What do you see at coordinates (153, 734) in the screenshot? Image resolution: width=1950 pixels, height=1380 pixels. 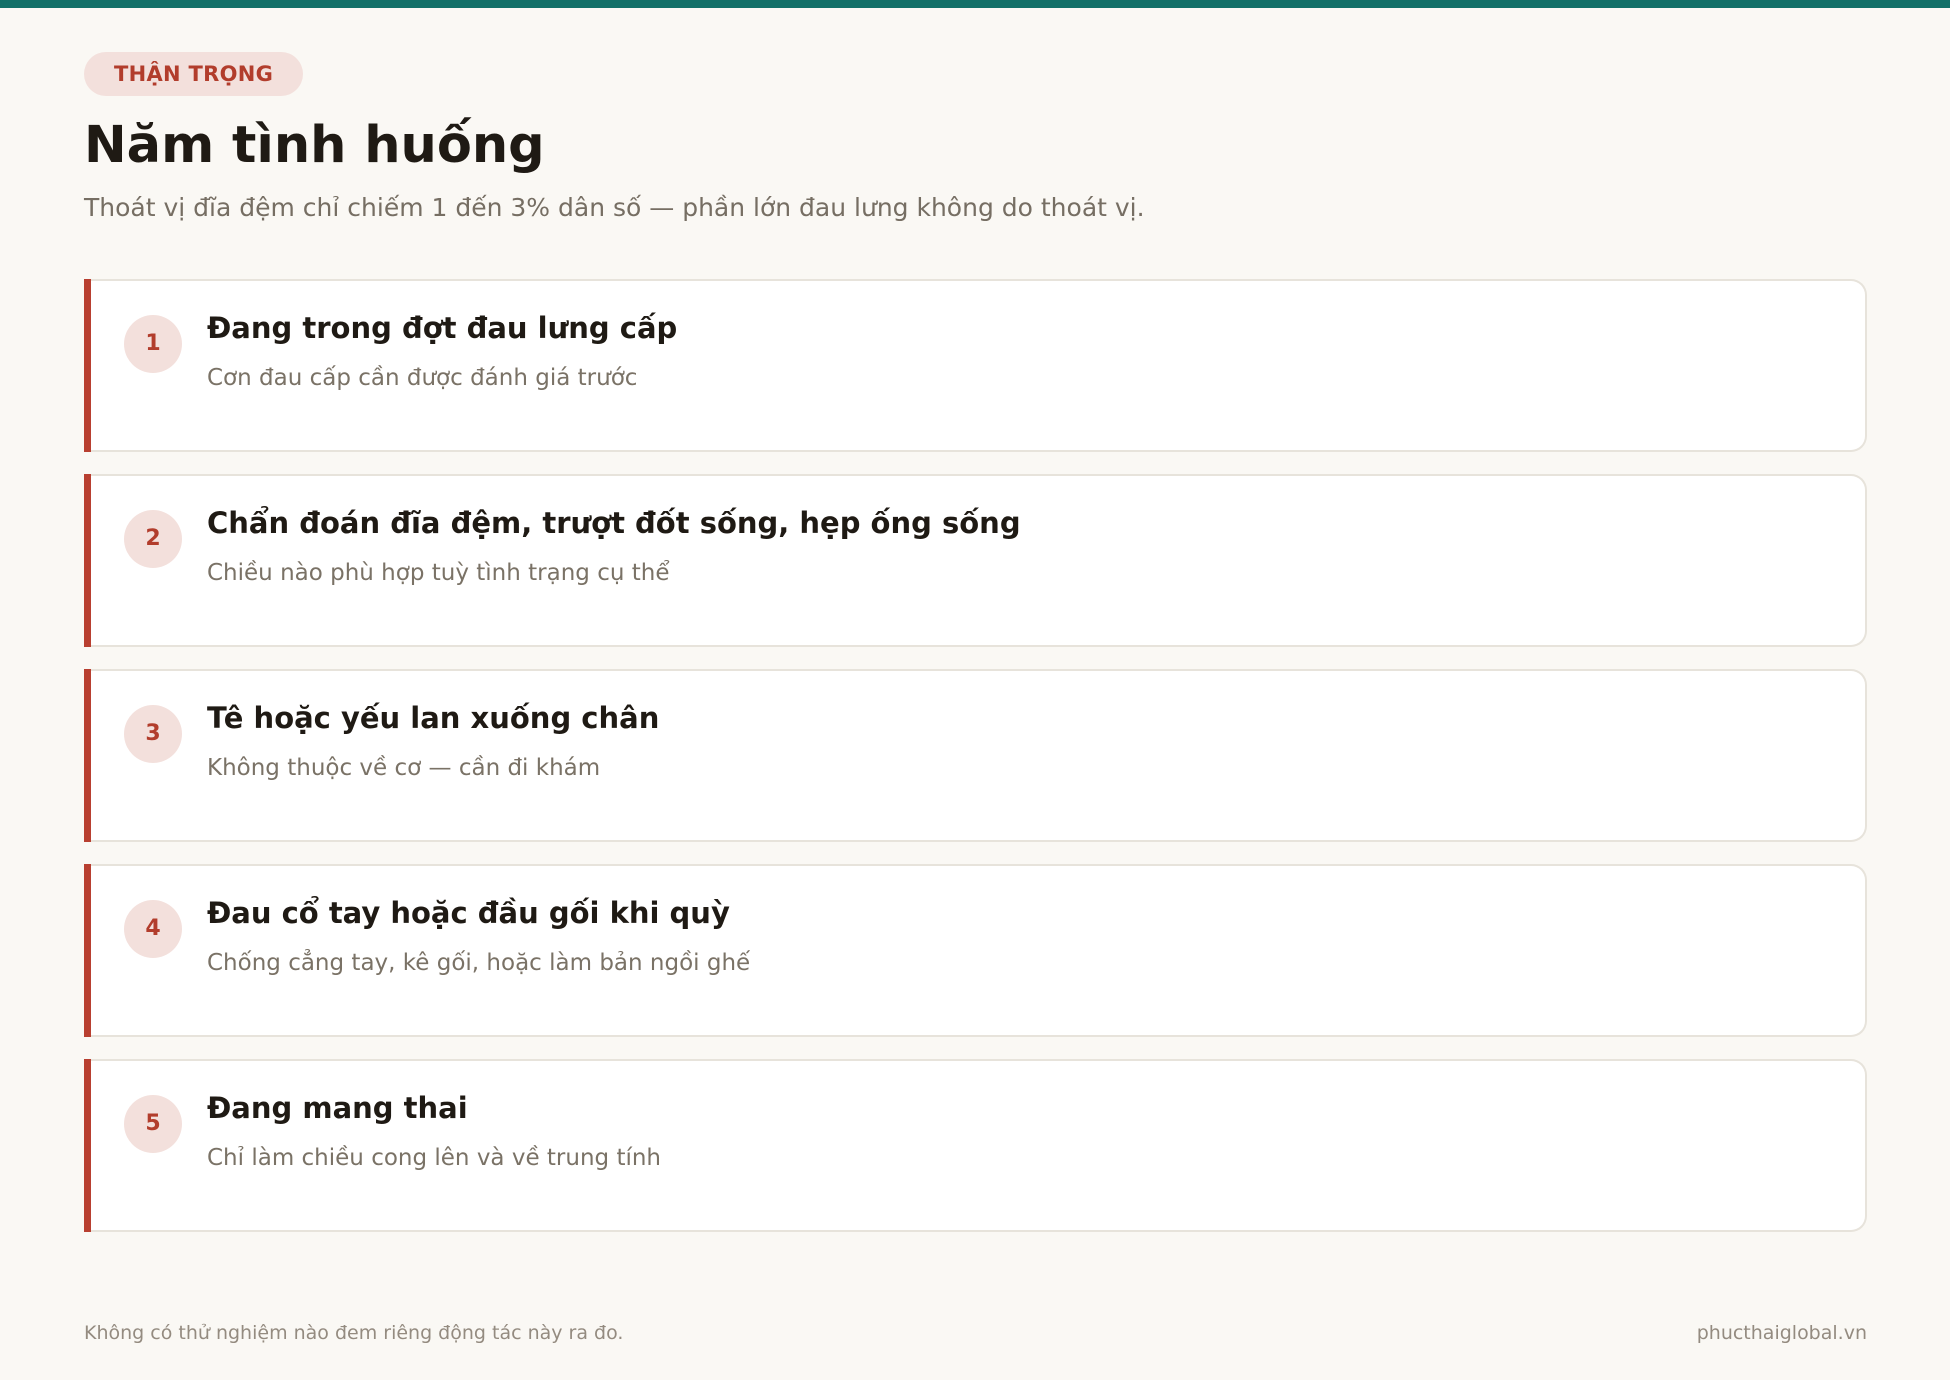 I see `situation-number: 3` at bounding box center [153, 734].